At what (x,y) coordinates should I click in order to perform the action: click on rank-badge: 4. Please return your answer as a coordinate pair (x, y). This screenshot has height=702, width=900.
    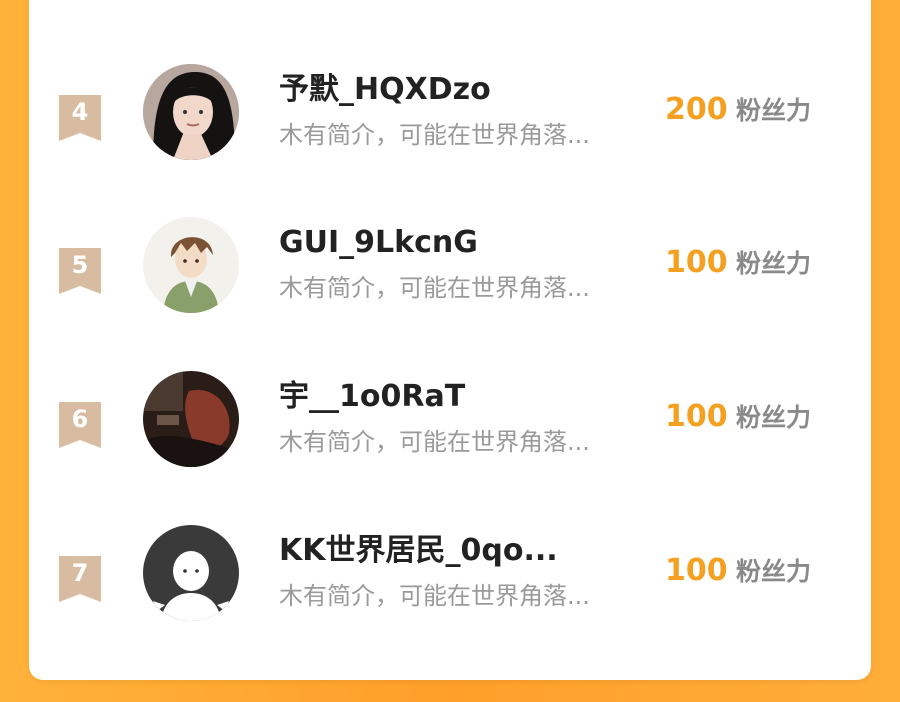
    Looking at the image, I should click on (80, 118).